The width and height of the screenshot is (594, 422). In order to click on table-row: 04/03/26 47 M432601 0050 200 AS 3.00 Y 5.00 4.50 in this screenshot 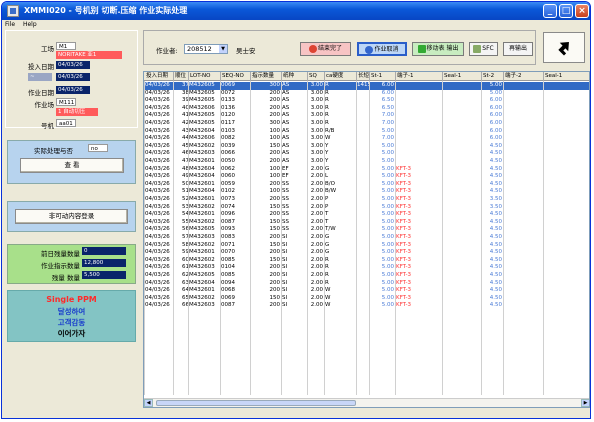, I will do `click(366, 162)`.